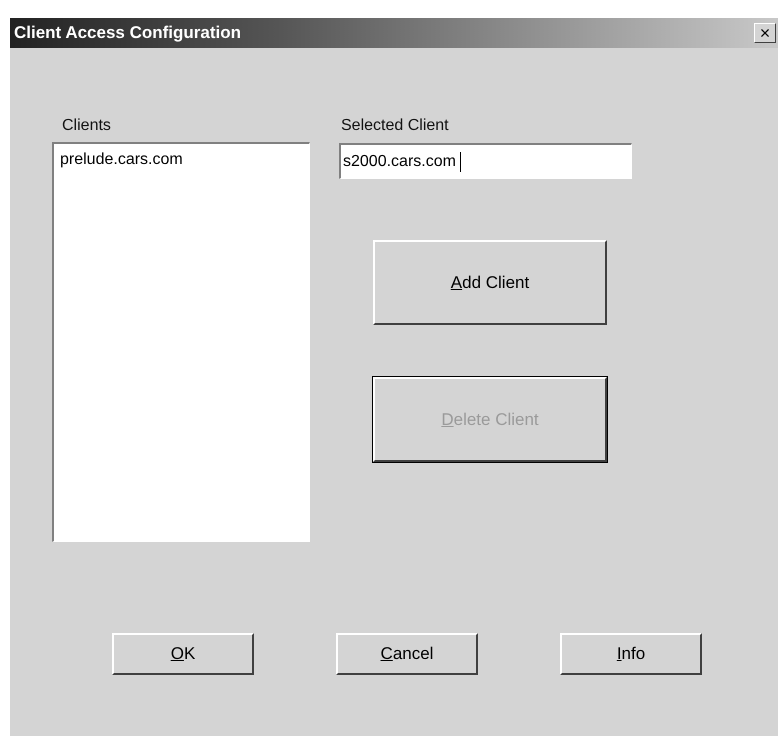 This screenshot has height=736, width=778. Describe the element at coordinates (485, 161) in the screenshot. I see `selected-client-field: s2000.cars.com` at that location.